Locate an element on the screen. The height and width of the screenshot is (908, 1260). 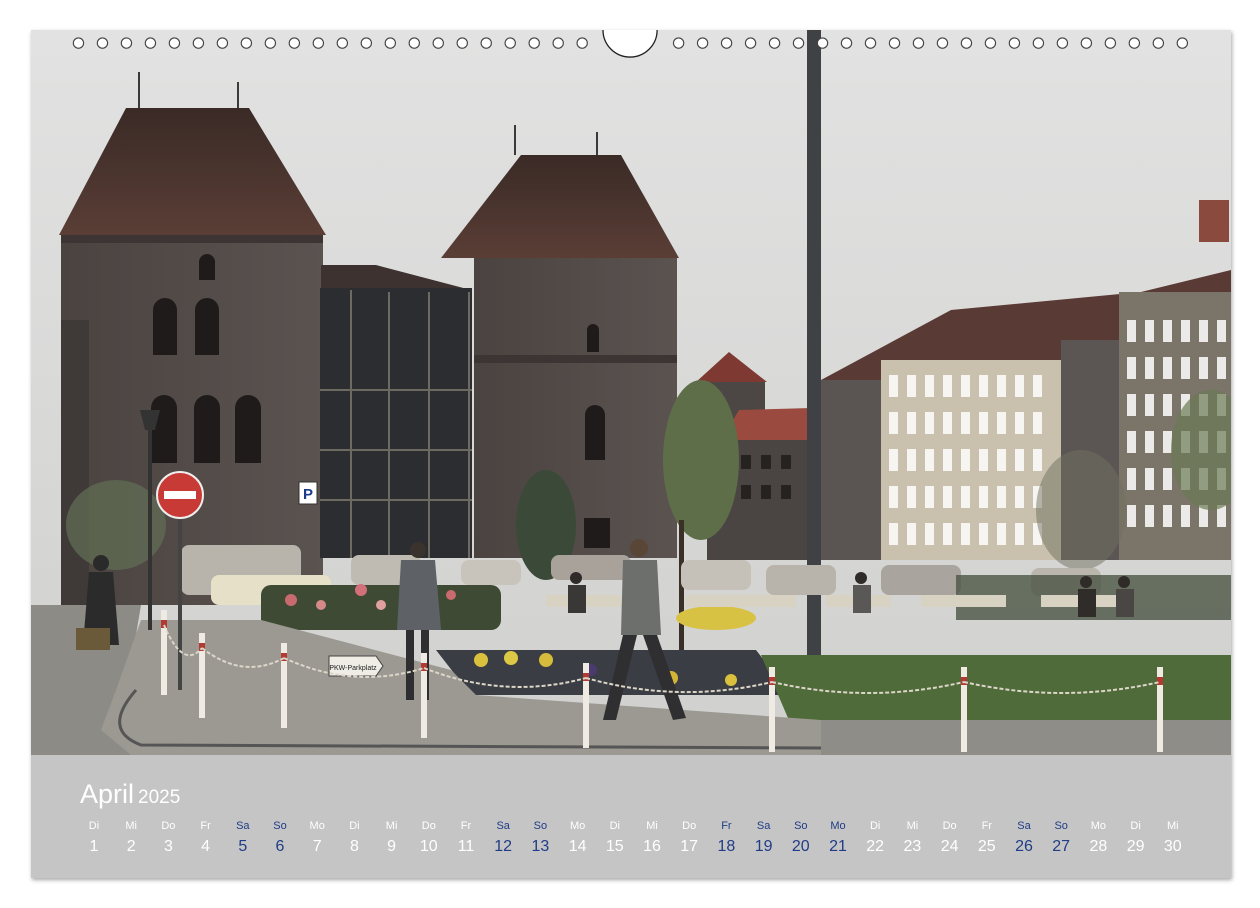
day-cell: So 13 is located at coordinates (540, 838).